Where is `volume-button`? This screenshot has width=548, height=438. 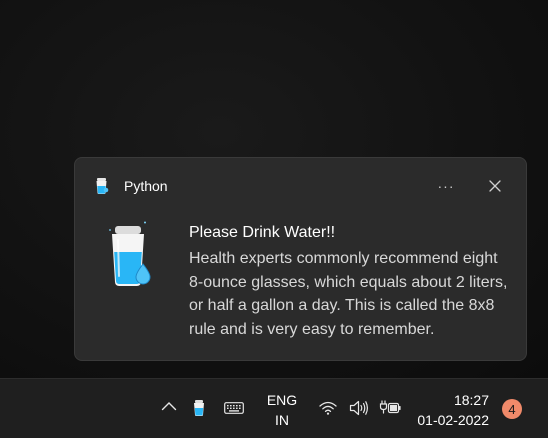 volume-button is located at coordinates (359, 408).